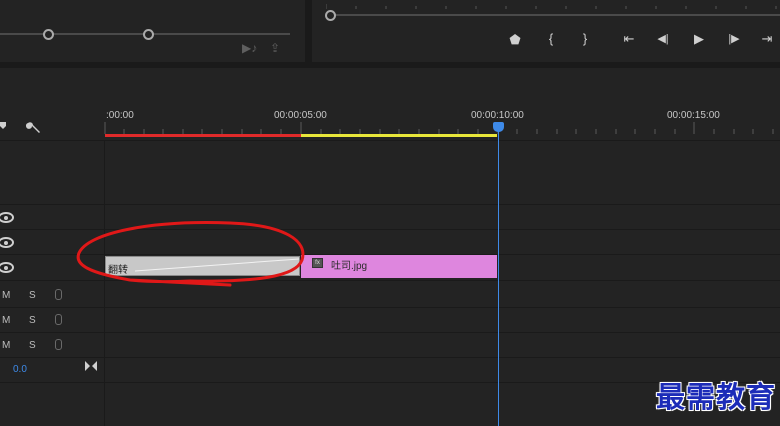  I want to click on go-to-out-button: ⇥, so click(767, 39).